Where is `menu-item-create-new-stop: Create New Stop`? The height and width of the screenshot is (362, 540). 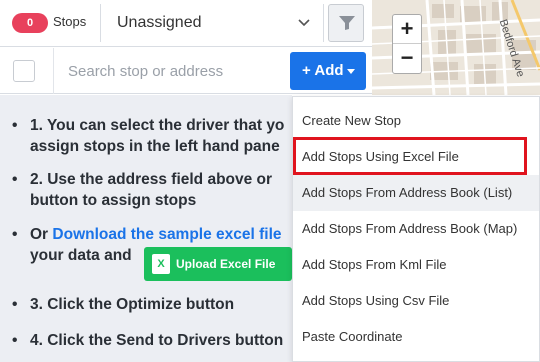
menu-item-create-new-stop: Create New Stop is located at coordinates (416, 121).